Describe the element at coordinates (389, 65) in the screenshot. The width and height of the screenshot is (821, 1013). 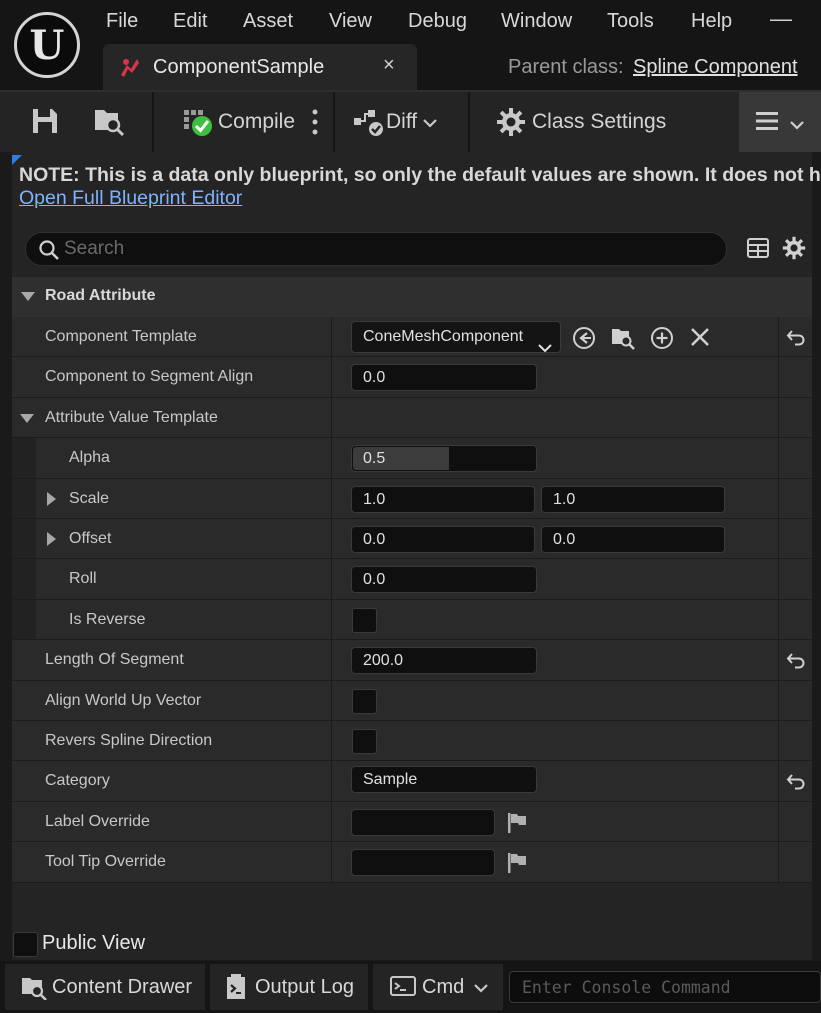
I see `close-tab-icon: ×` at that location.